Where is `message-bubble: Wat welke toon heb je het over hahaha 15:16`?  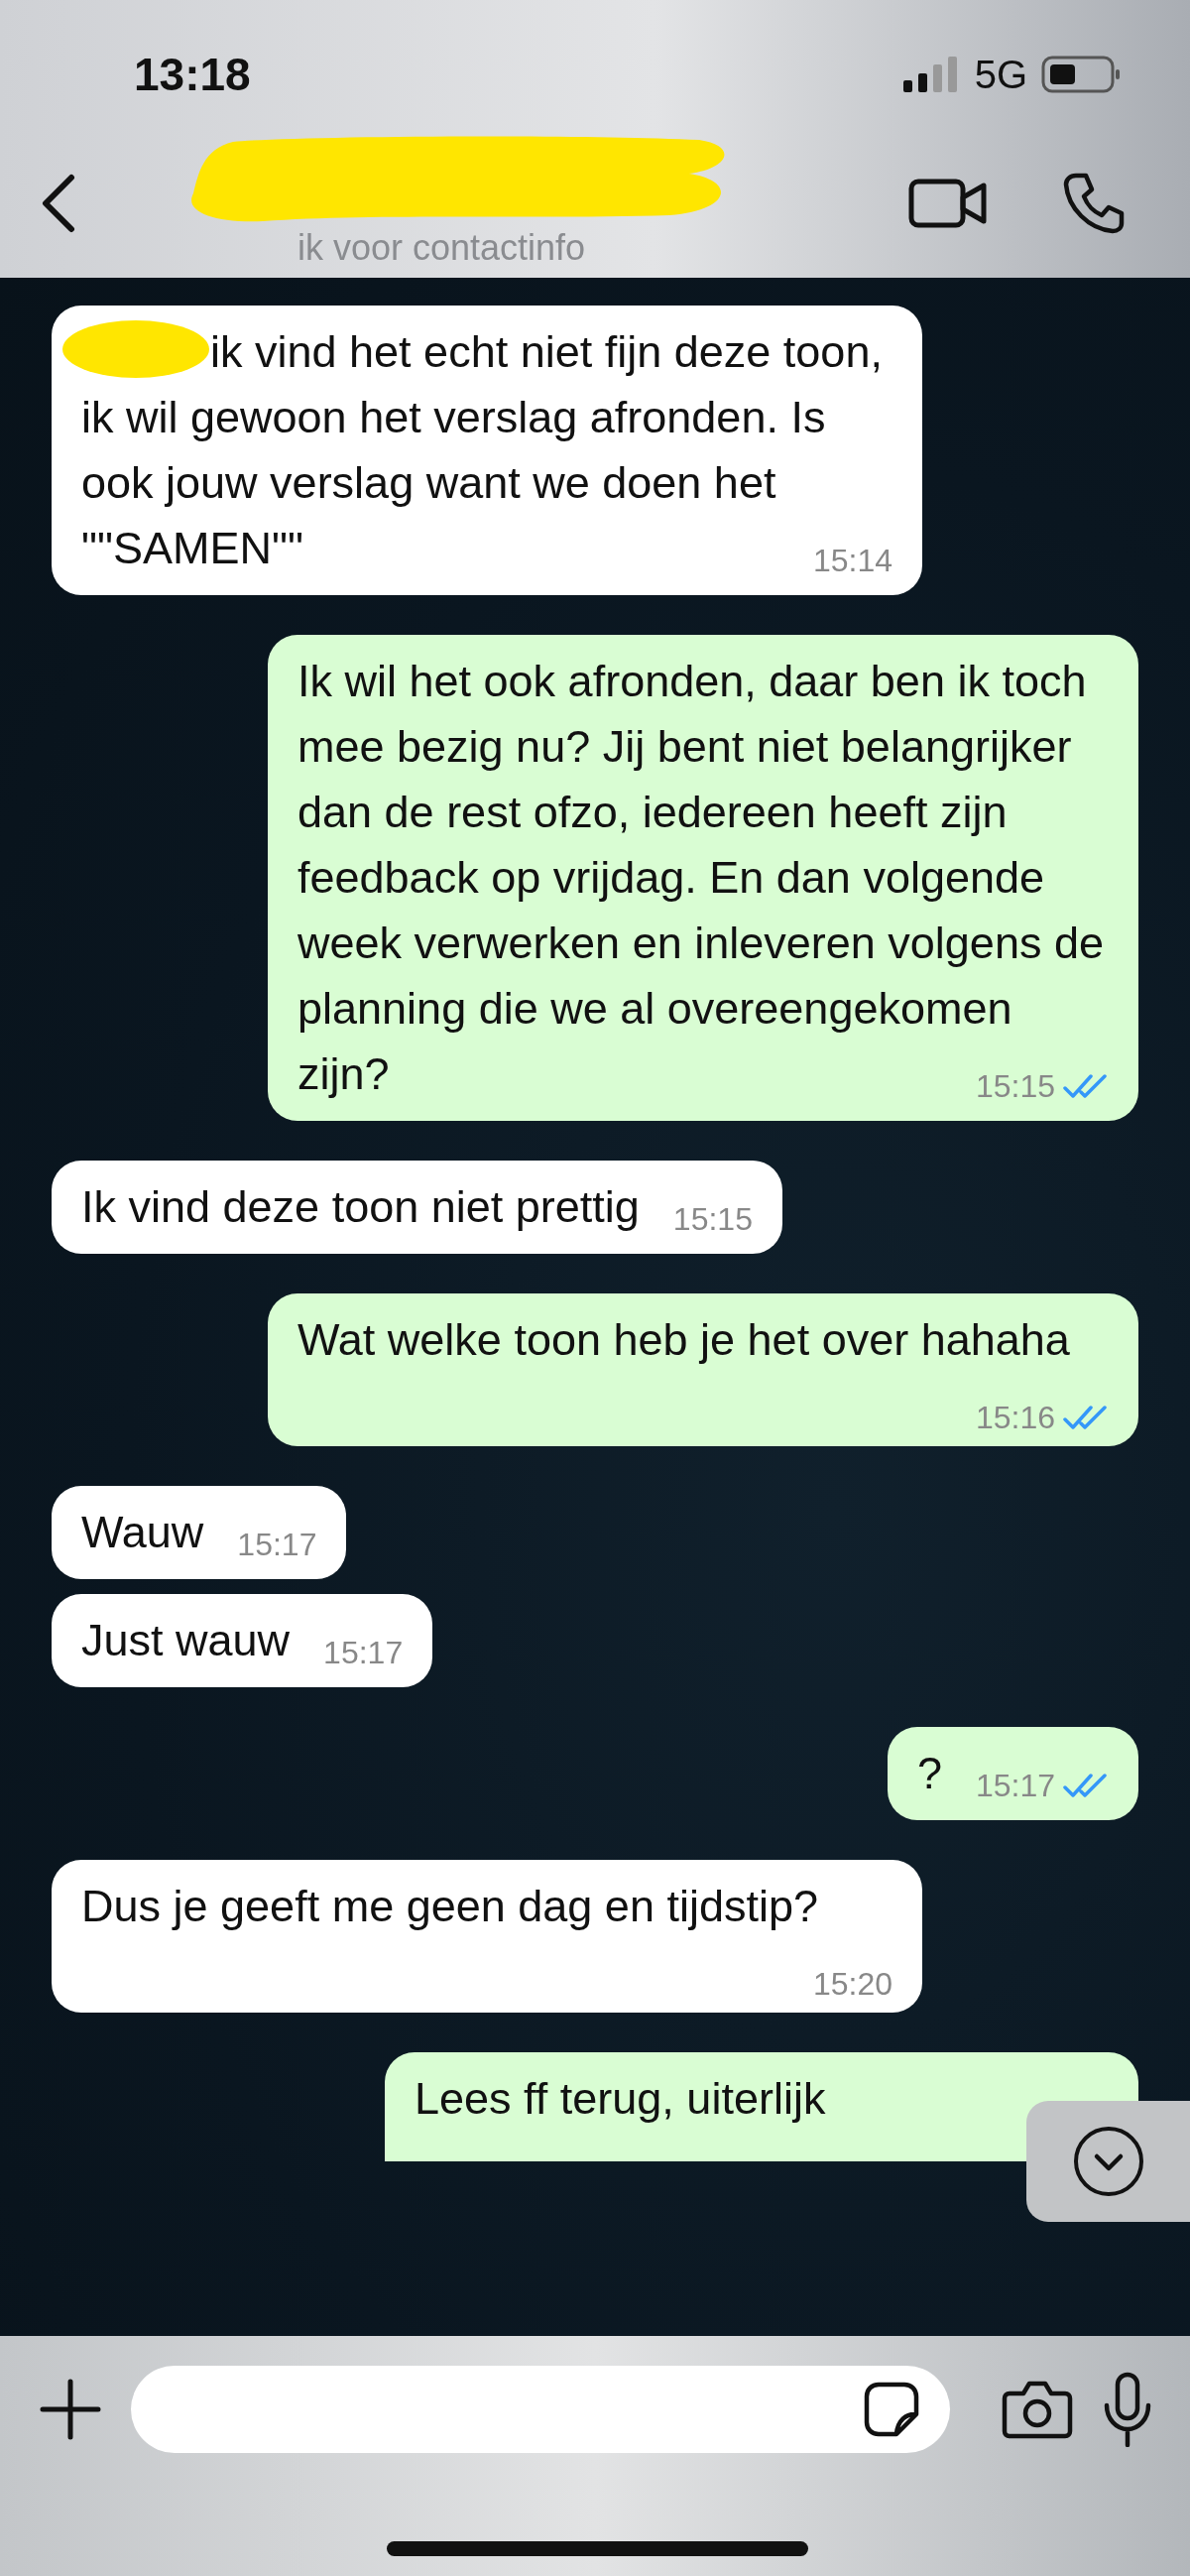 message-bubble: Wat welke toon heb je het over hahaha 15:16 is located at coordinates (703, 1369).